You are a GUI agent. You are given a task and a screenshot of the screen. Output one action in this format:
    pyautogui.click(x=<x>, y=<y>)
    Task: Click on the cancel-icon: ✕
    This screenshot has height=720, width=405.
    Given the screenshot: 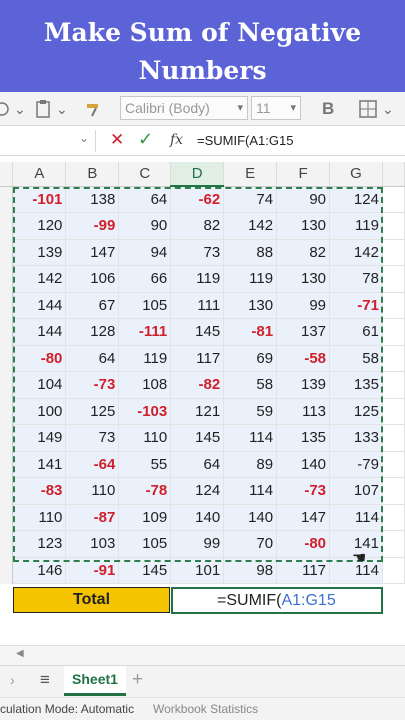 What is the action you would take?
    pyautogui.click(x=117, y=140)
    